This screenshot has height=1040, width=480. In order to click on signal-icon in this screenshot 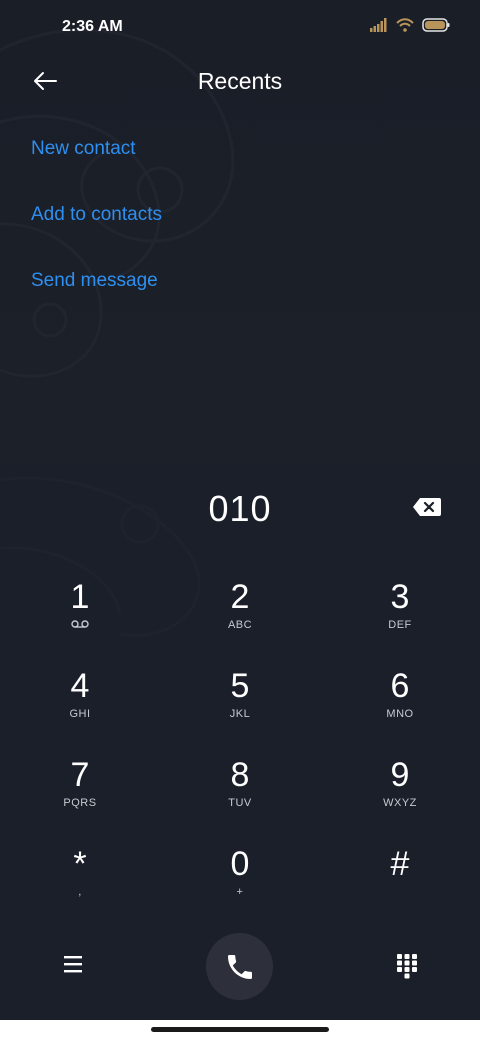, I will do `click(378, 25)`.